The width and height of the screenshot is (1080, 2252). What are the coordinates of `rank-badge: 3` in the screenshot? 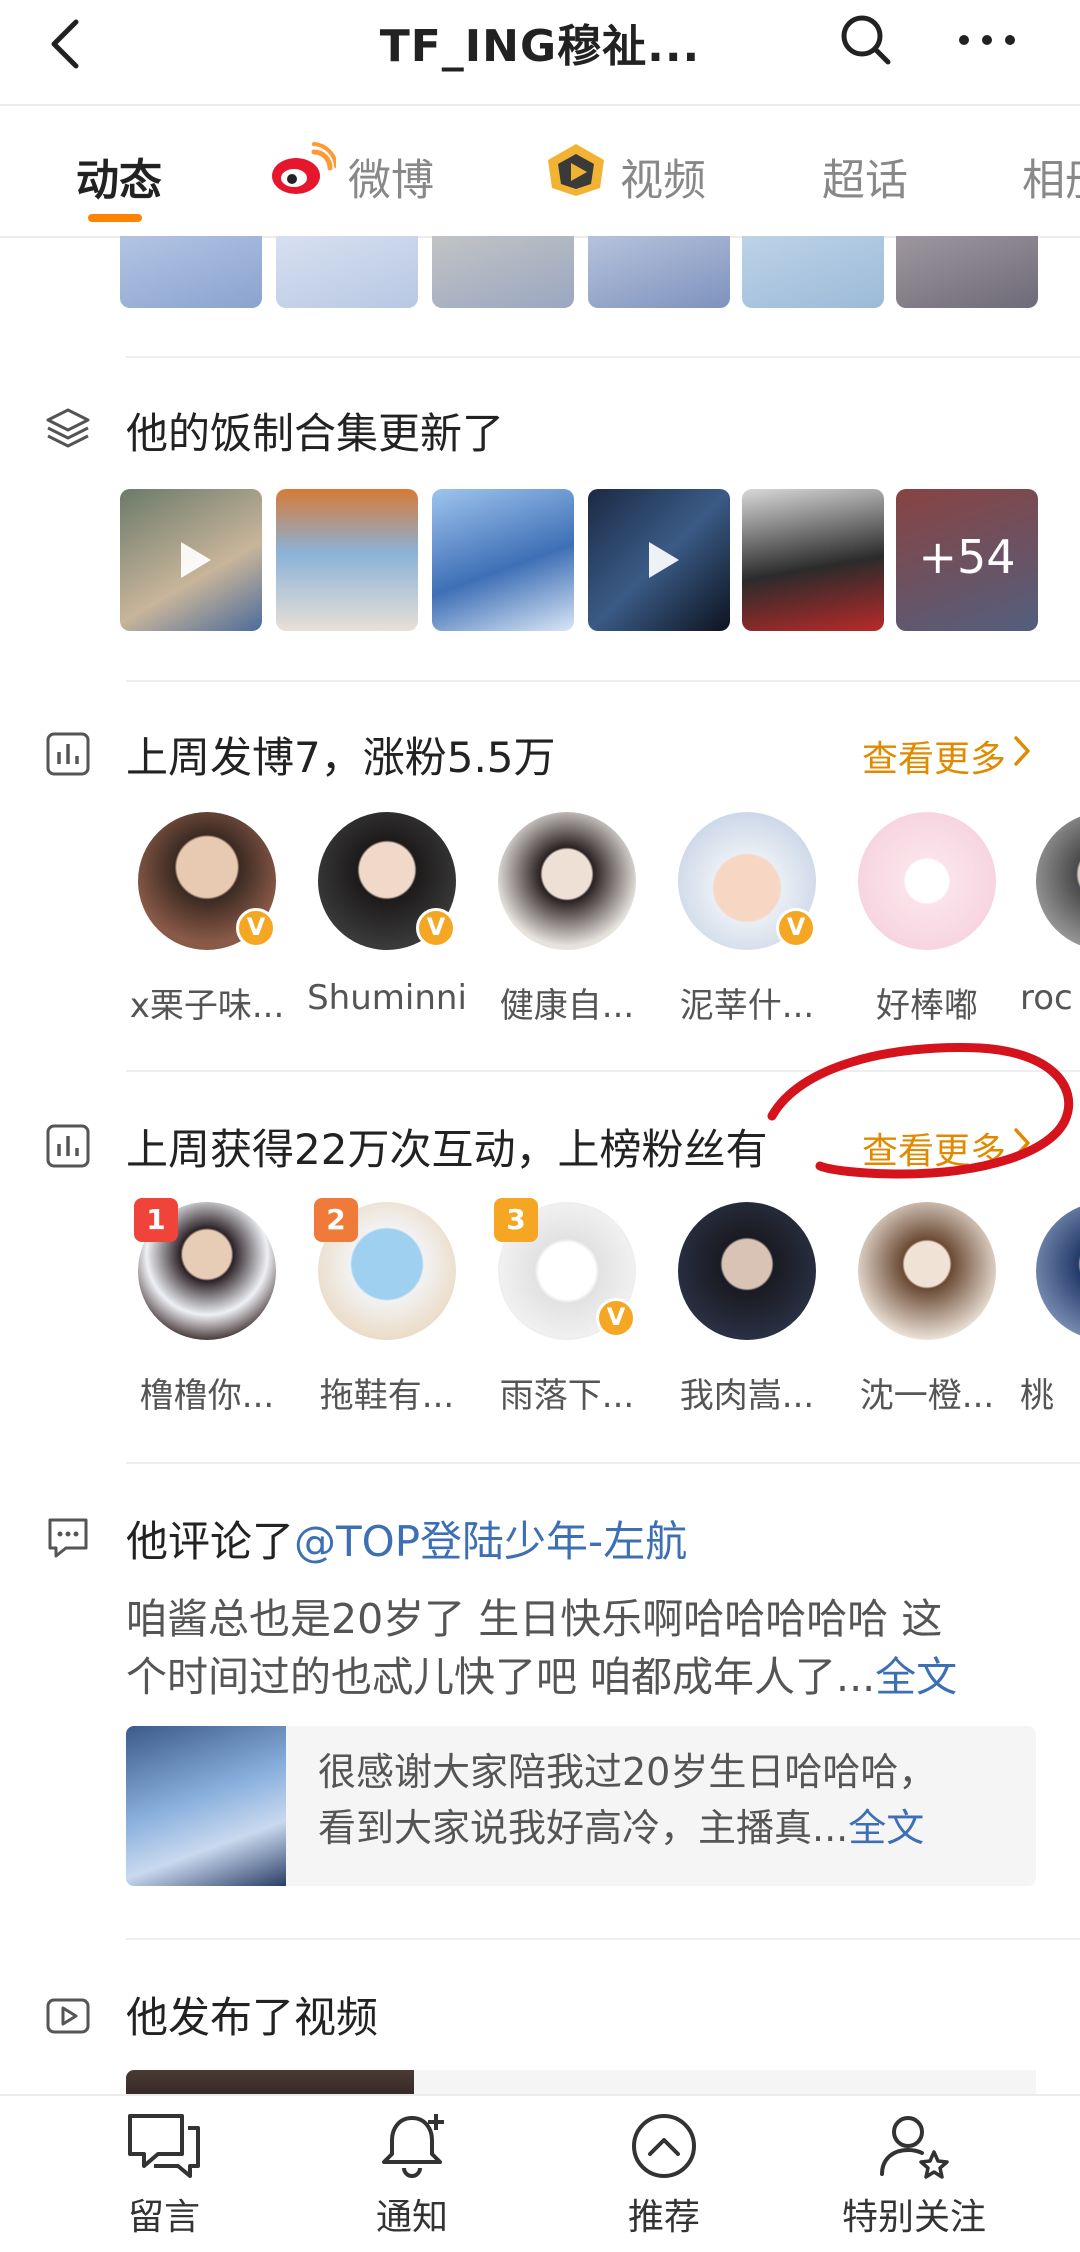 It's located at (516, 1220).